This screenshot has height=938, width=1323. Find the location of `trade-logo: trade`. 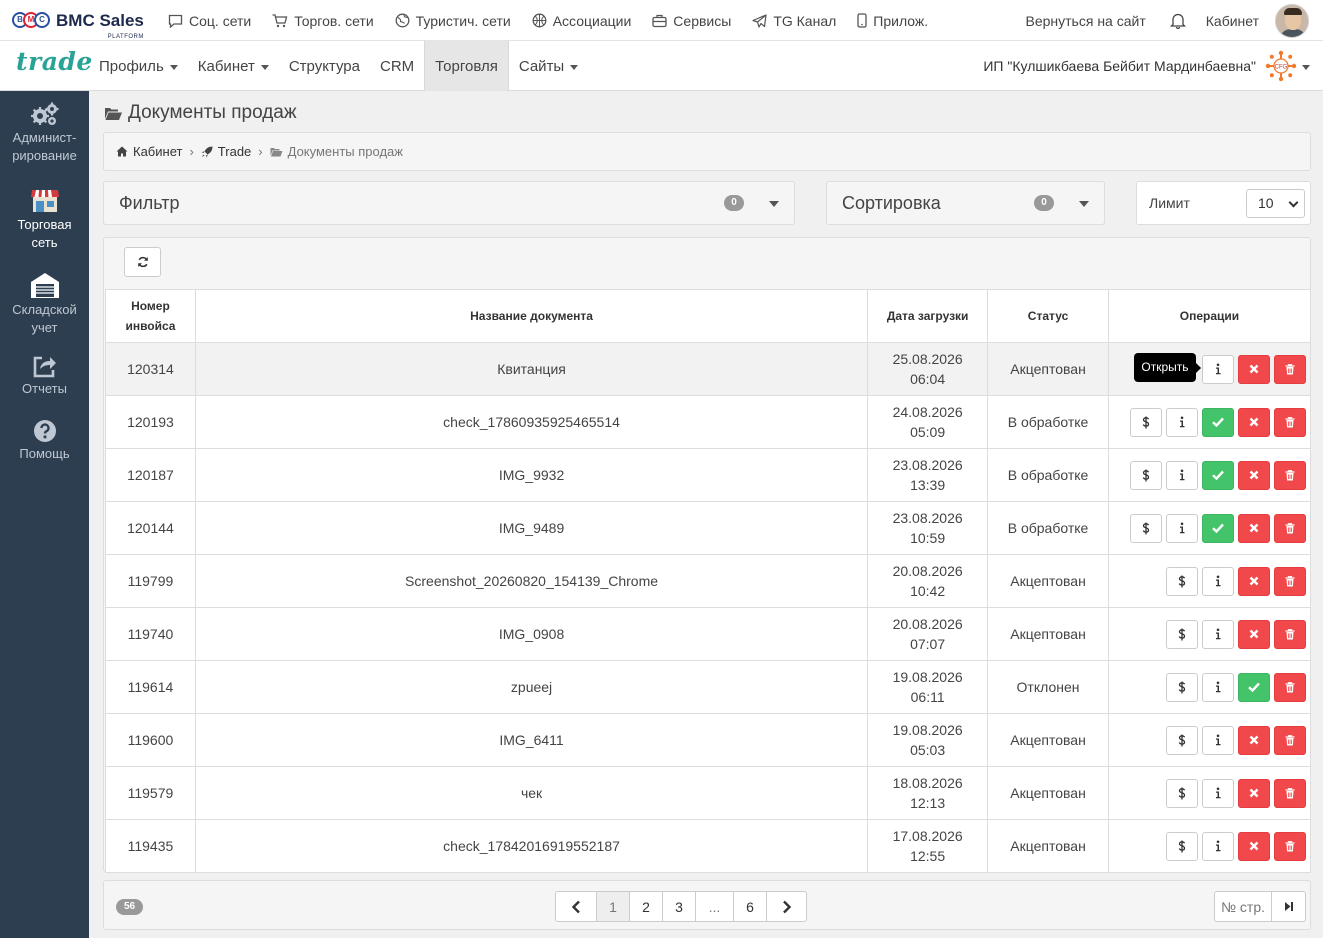

trade-logo: trade is located at coordinates (54, 61).